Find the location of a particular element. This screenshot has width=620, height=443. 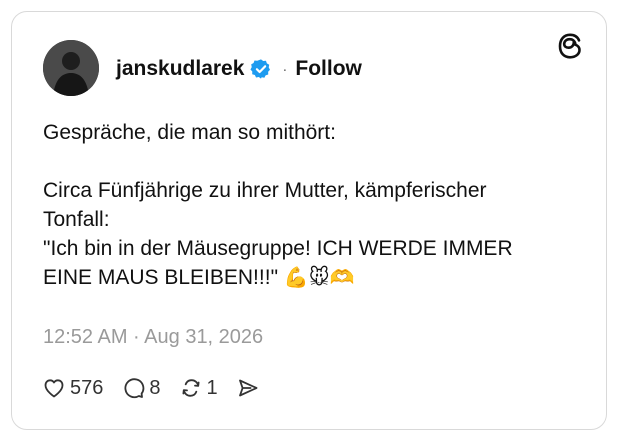

post-header: janskudlarek · Follow is located at coordinates (239, 69).